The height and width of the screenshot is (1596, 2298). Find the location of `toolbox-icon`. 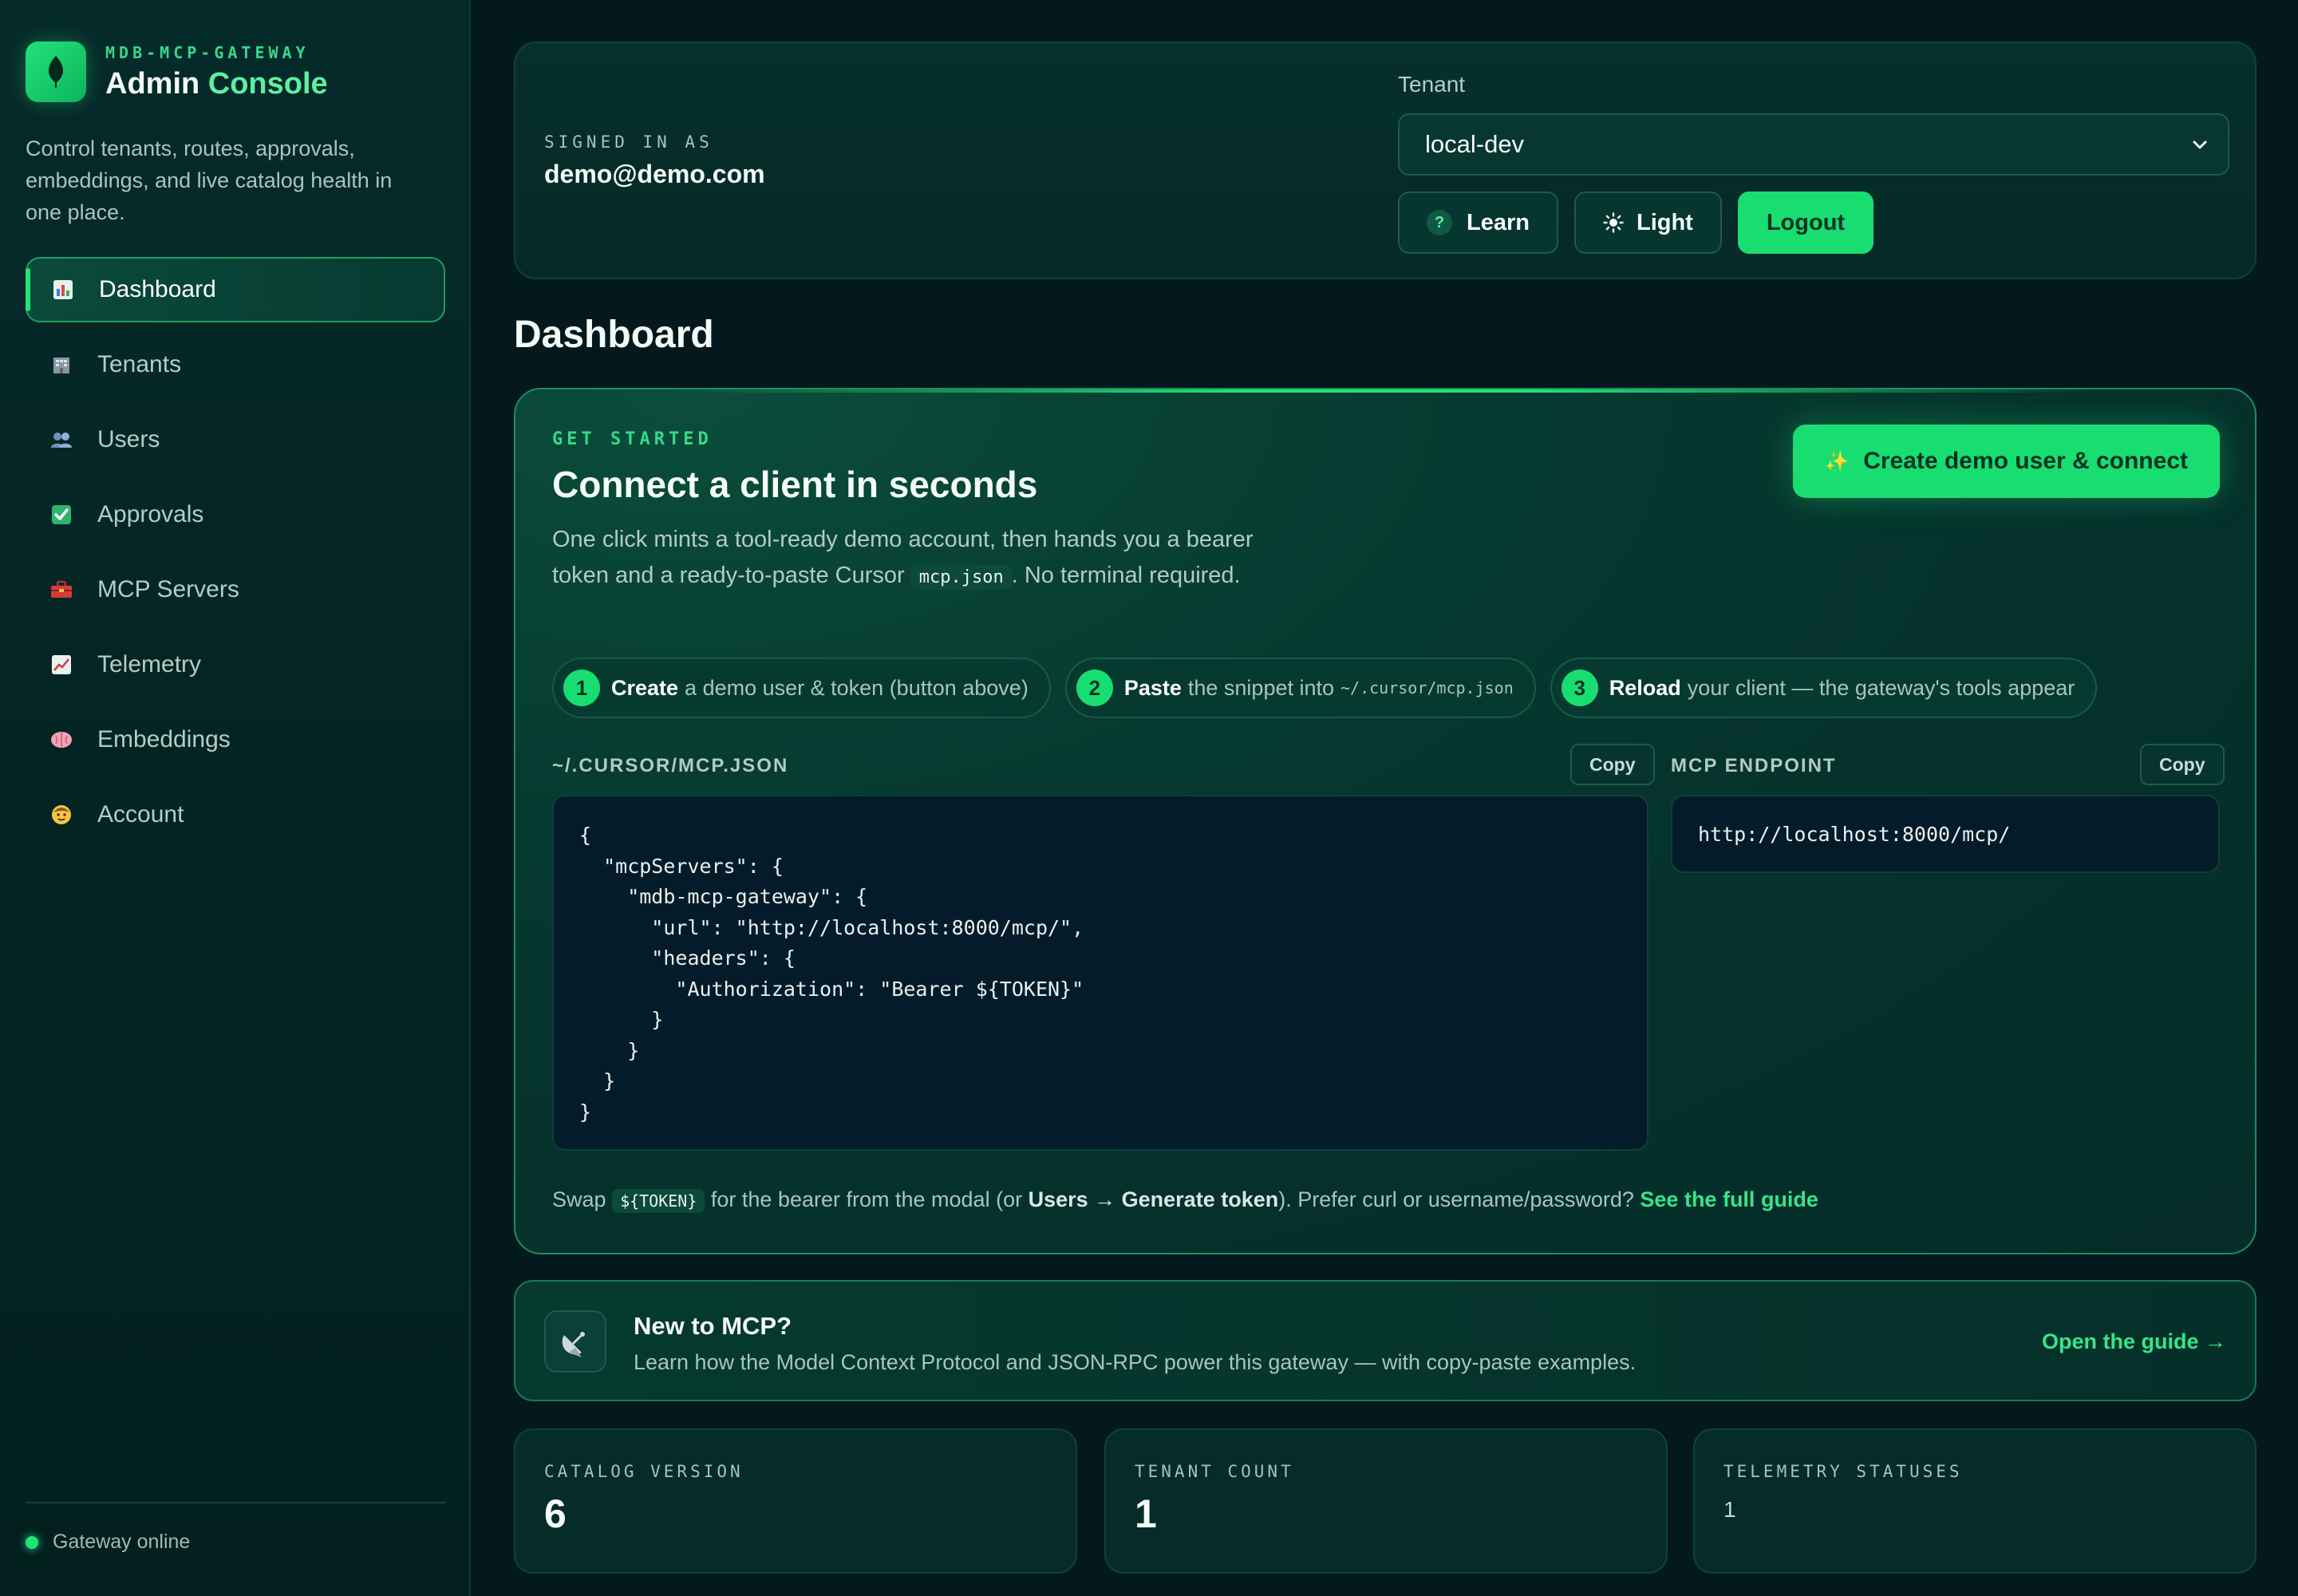

toolbox-icon is located at coordinates (61, 590).